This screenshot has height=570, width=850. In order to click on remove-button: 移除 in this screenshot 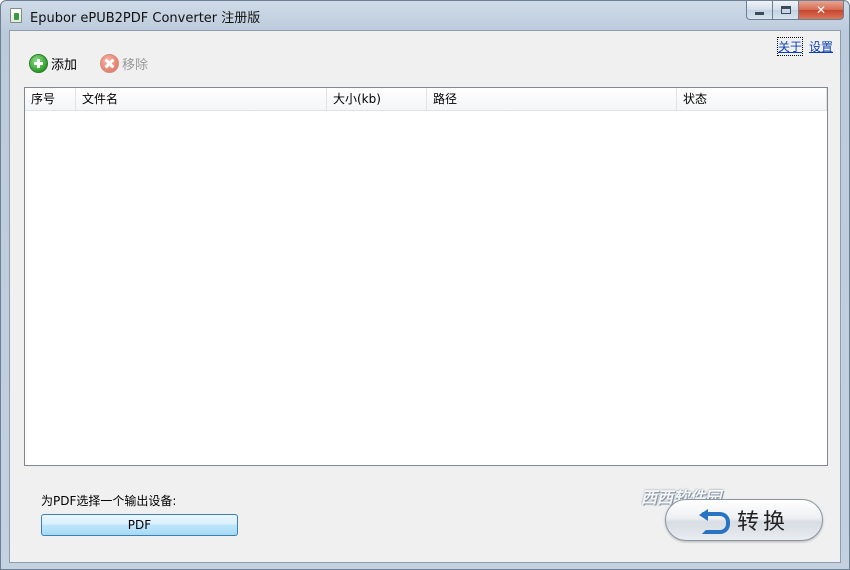, I will do `click(124, 63)`.